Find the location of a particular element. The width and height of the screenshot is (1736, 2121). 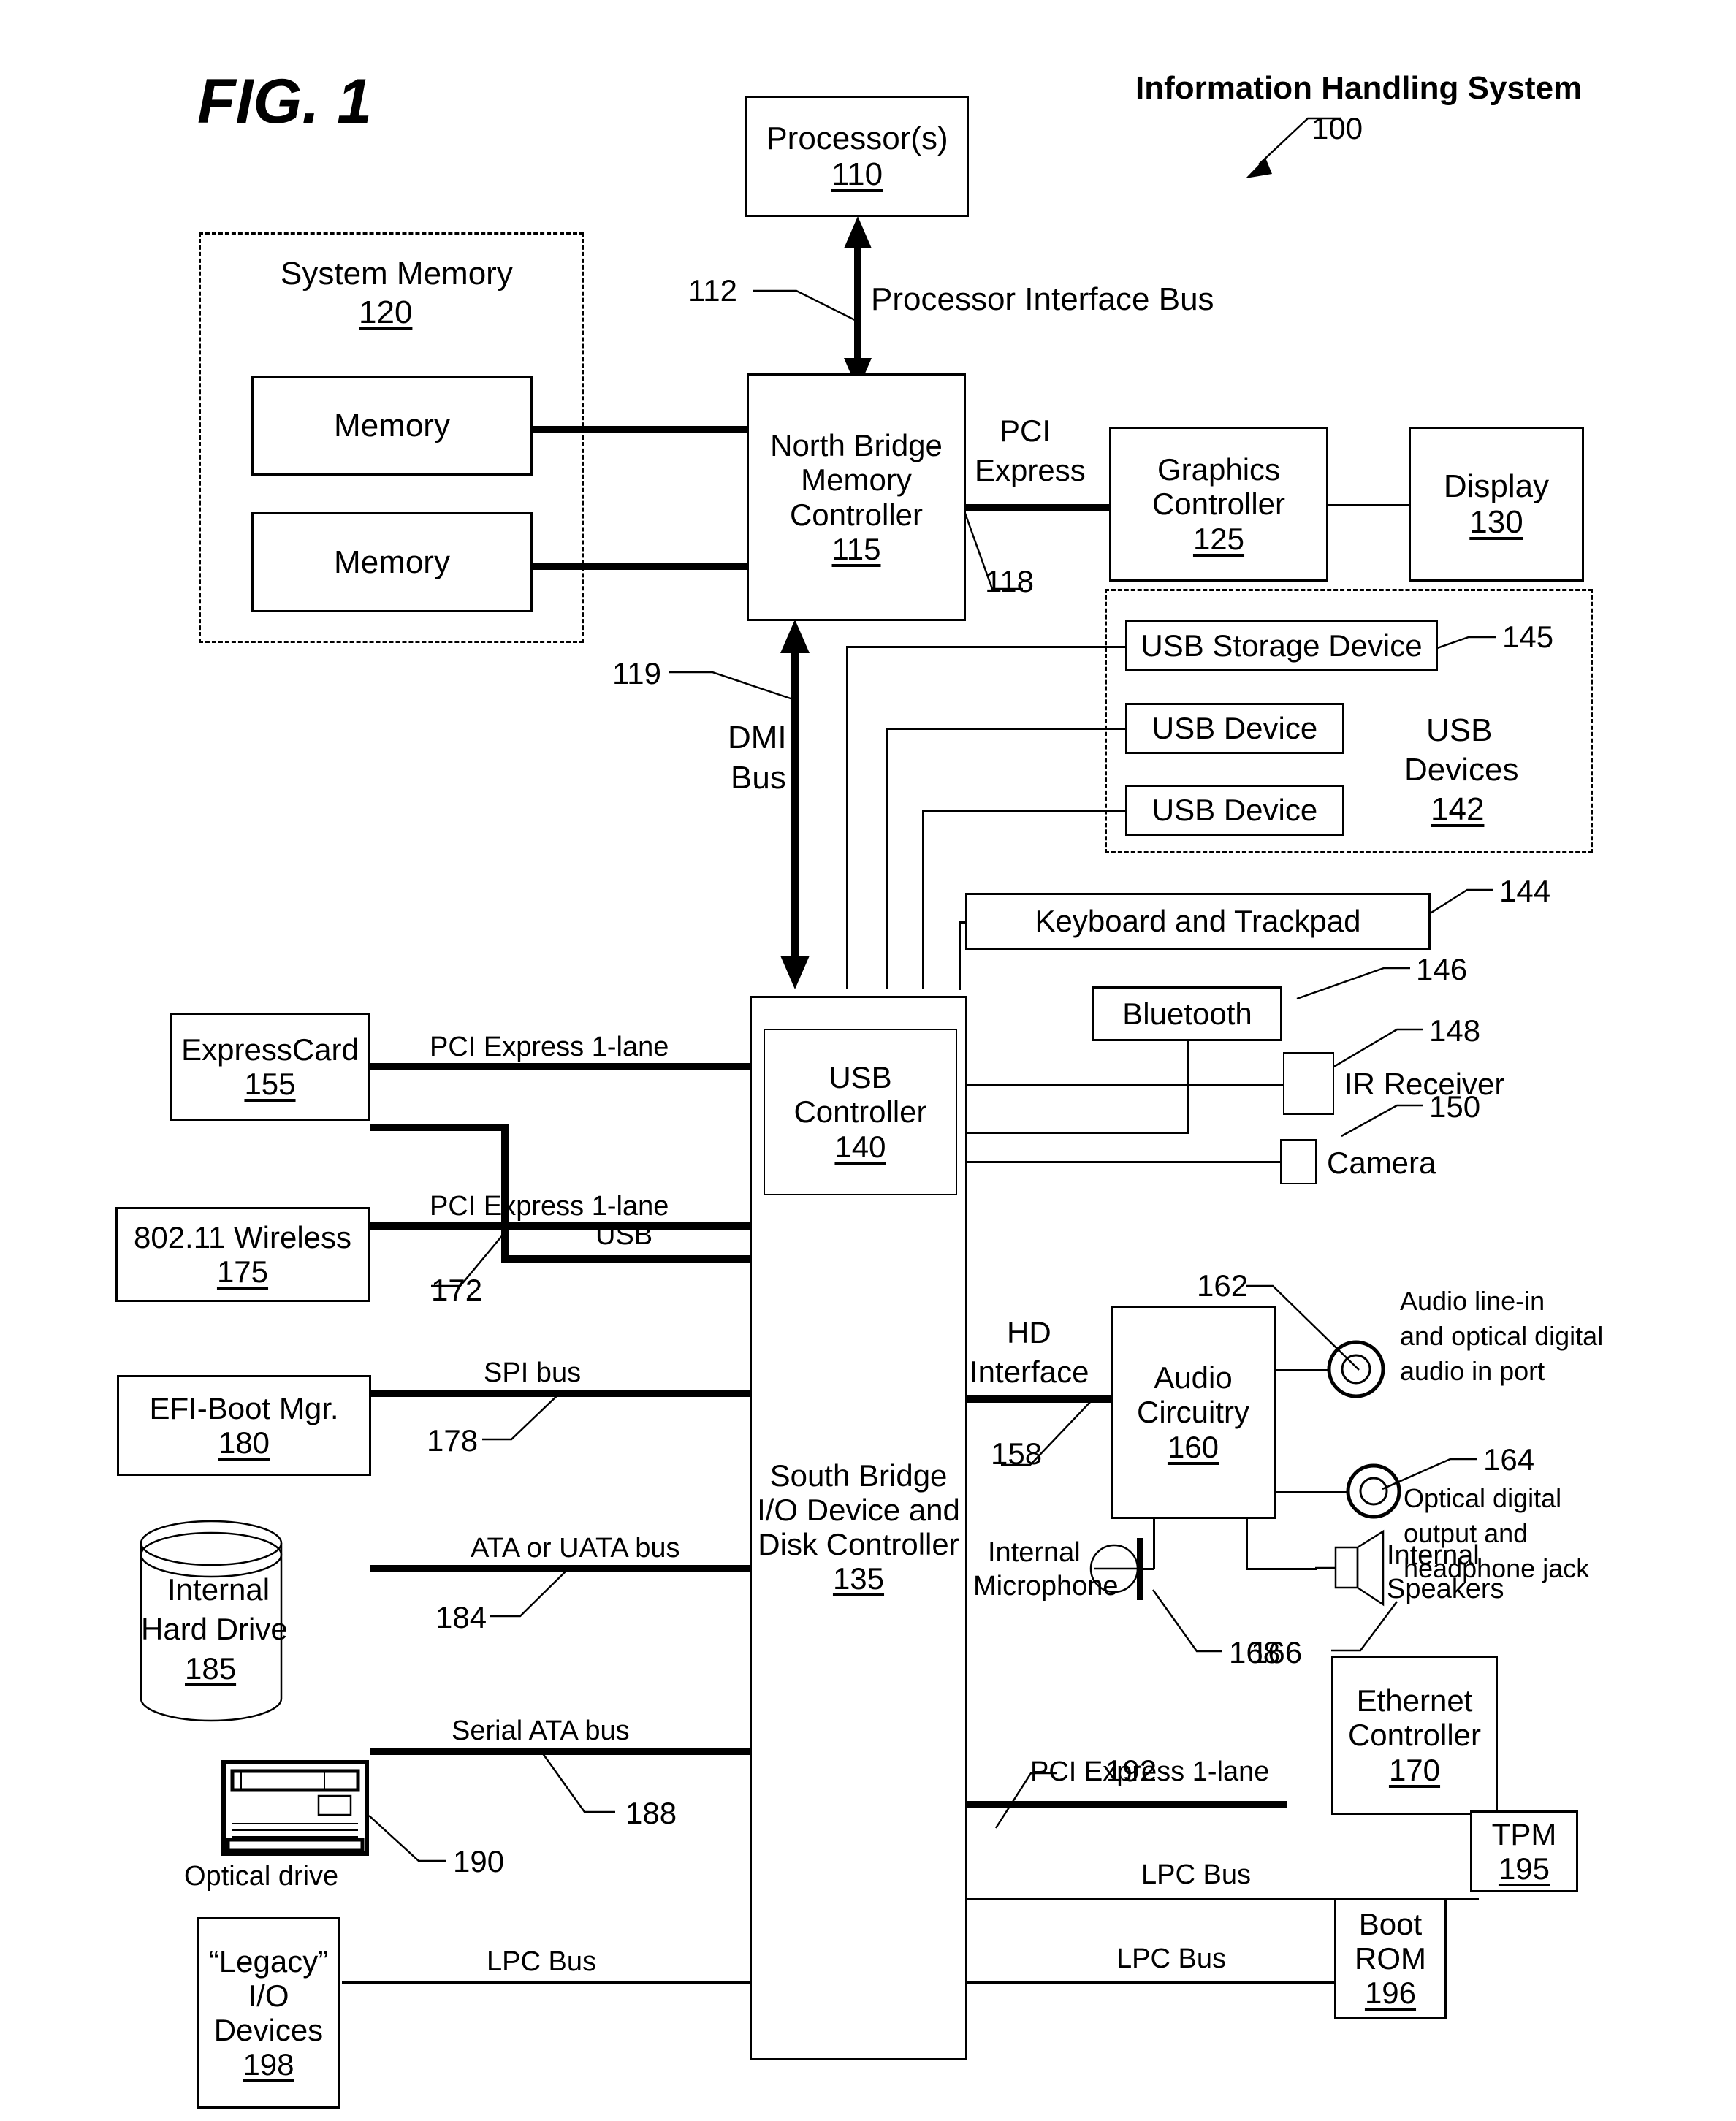

south-bridge-ref: 135 is located at coordinates (858, 1578).